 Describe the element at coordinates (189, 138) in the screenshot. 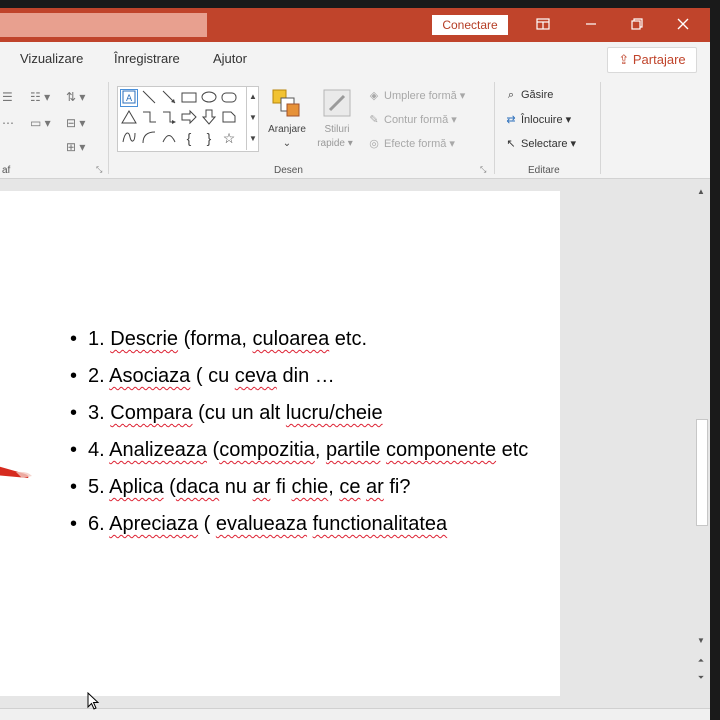

I see `left-brace-icon: {` at that location.